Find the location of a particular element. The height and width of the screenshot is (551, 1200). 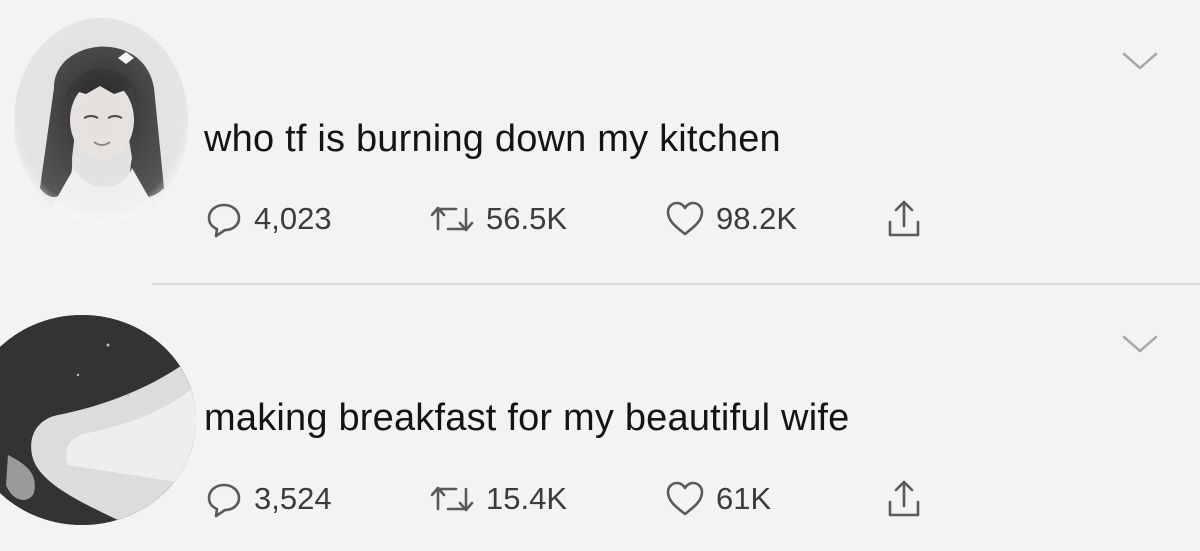

retweet-count: 56.5K is located at coordinates (527, 218).